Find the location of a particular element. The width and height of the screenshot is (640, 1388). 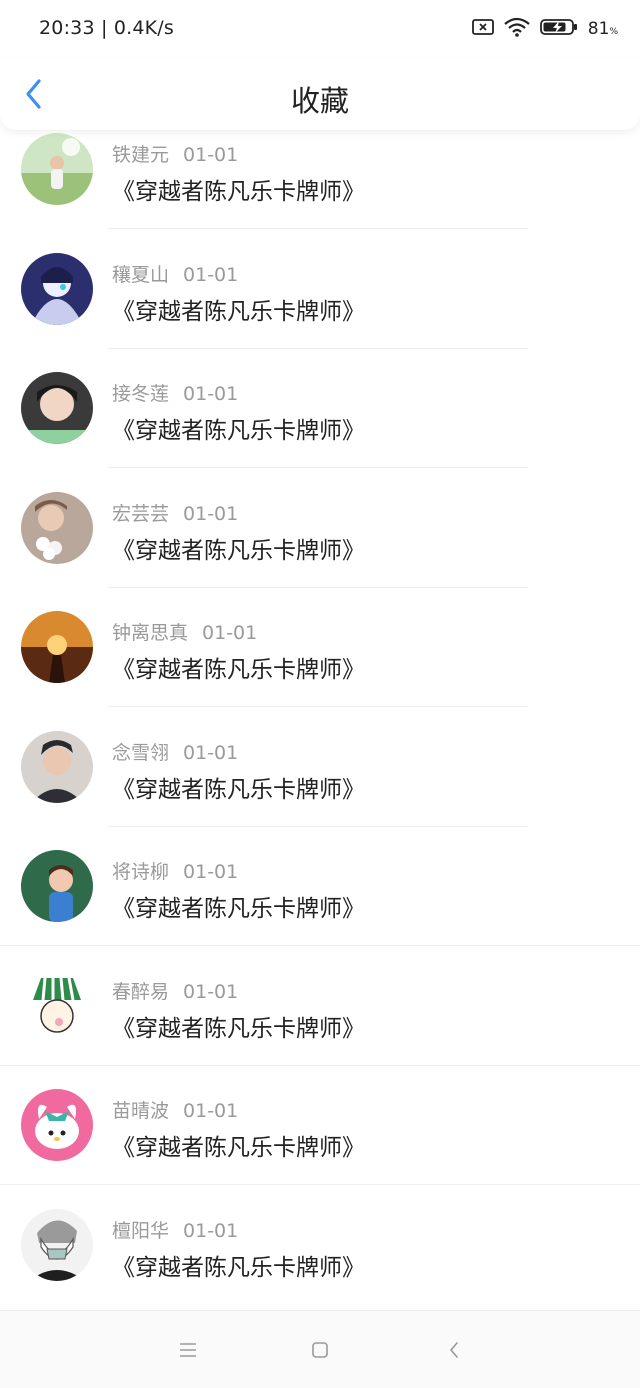

status-time: 20:33 | 0.4K/s is located at coordinates (107, 28).